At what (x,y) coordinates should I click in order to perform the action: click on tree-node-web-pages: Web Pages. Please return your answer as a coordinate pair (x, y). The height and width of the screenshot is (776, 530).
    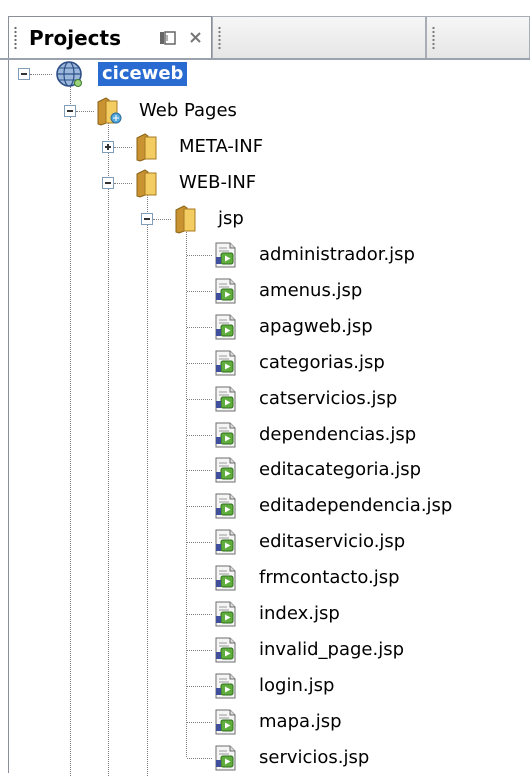
    Looking at the image, I should click on (188, 111).